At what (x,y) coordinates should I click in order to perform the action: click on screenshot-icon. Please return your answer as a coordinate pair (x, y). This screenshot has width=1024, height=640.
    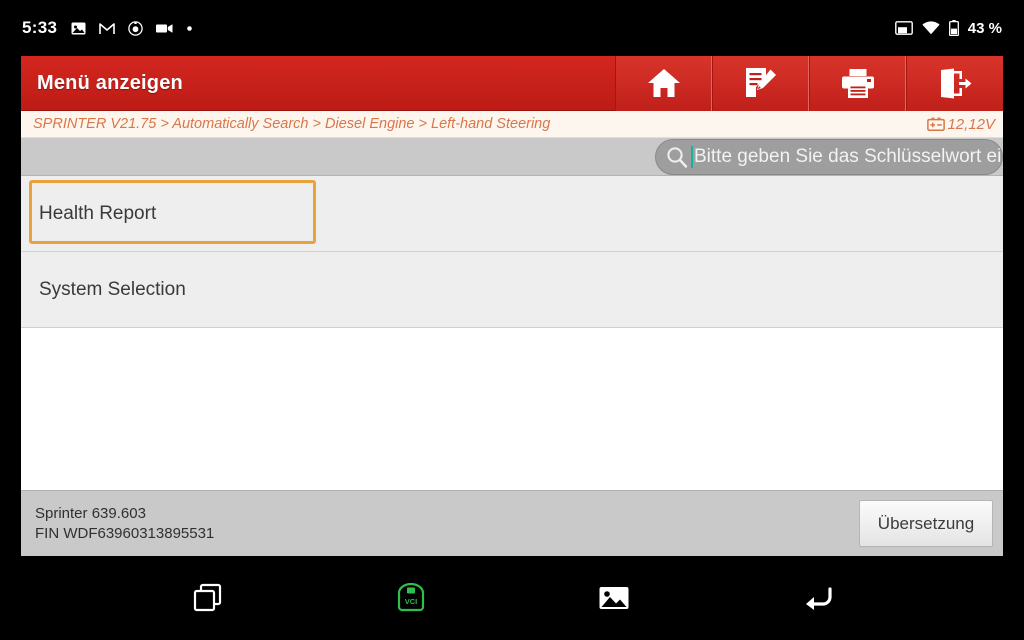
    Looking at the image, I should click on (78, 28).